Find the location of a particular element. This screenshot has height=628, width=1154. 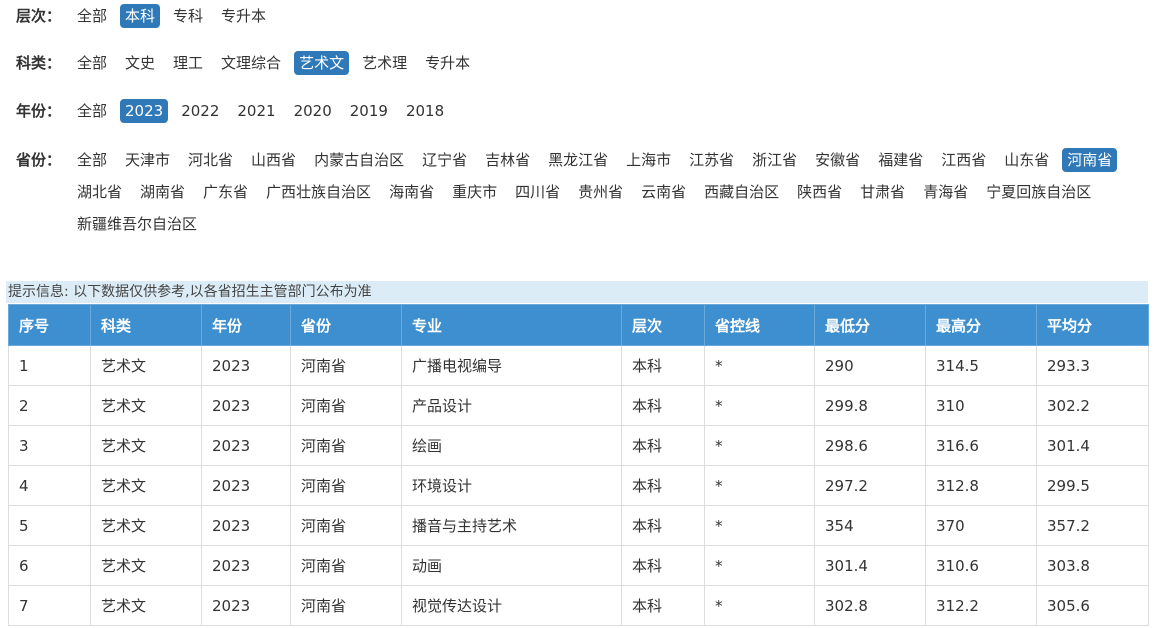

filter-option-level: 全部 is located at coordinates (92, 16).